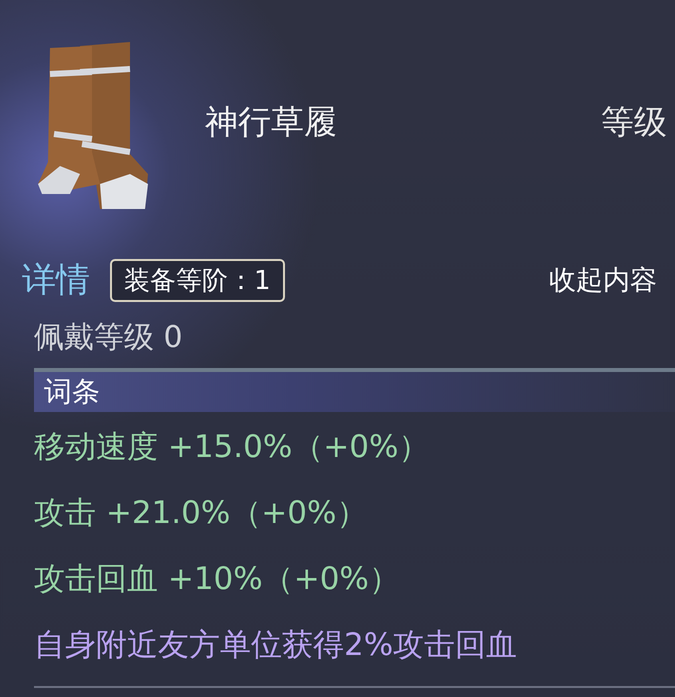 This screenshot has height=697, width=675. I want to click on tier-badge: 装备等阶：1, so click(197, 280).